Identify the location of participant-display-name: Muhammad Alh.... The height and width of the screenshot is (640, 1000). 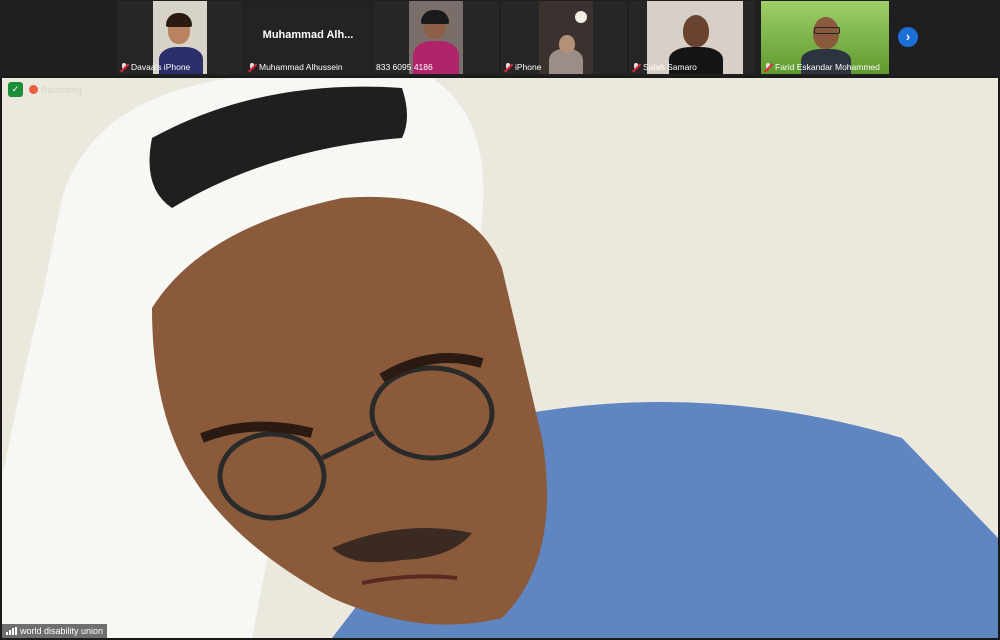
(308, 35).